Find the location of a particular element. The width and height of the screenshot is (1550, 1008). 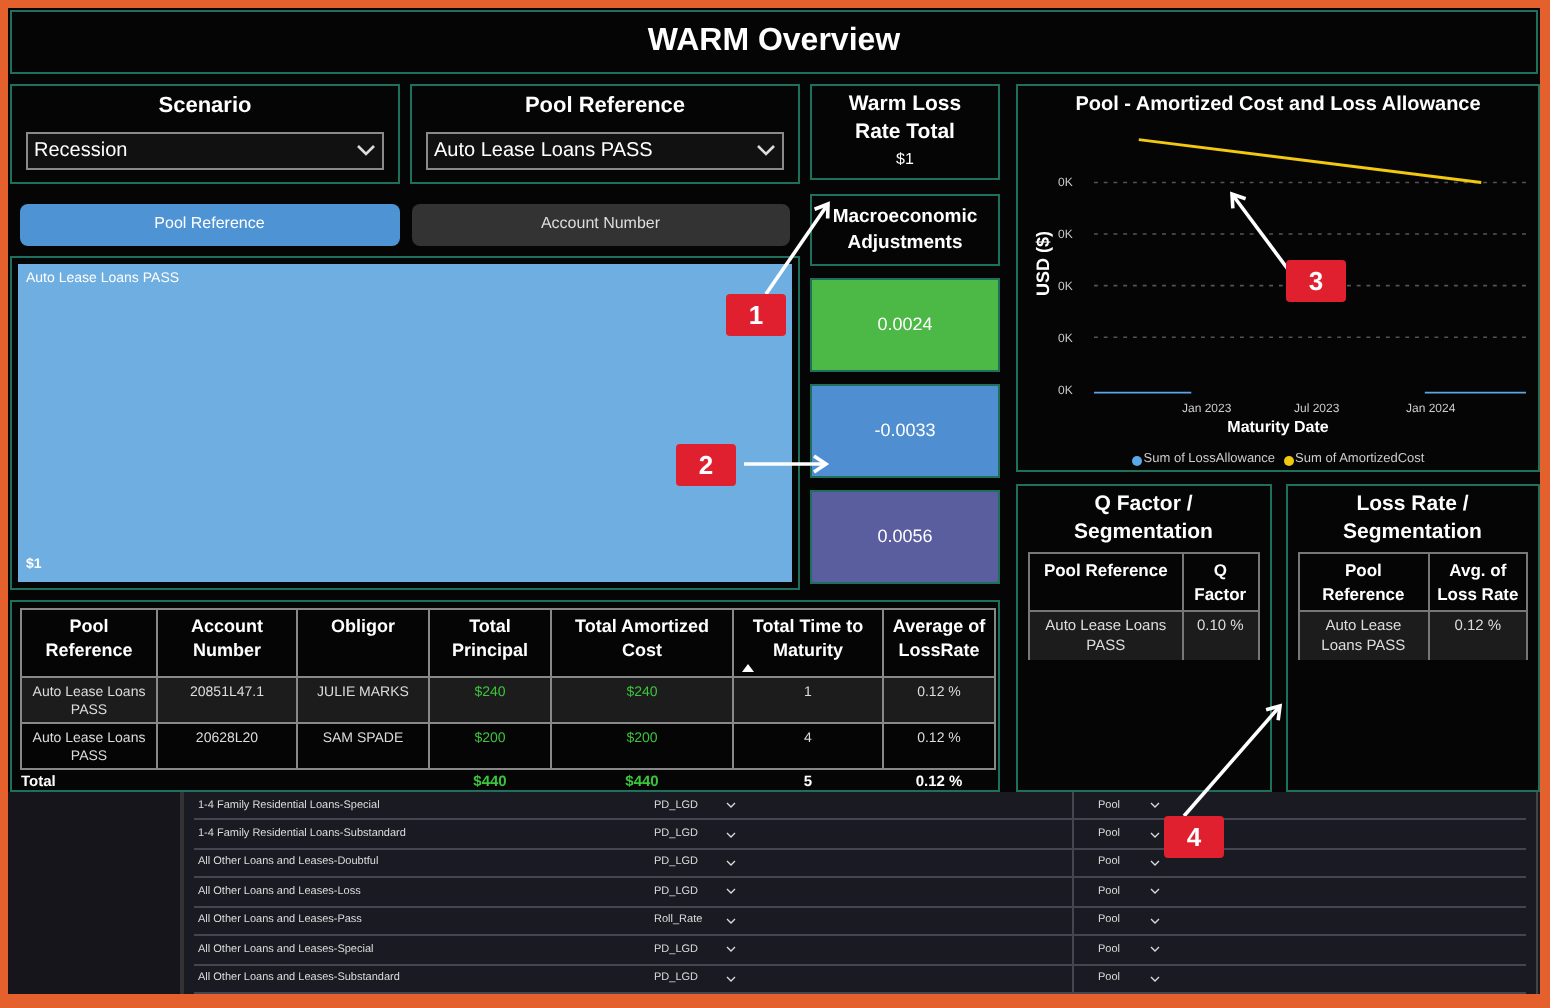

tile-value: 0.0024 is located at coordinates (905, 324).